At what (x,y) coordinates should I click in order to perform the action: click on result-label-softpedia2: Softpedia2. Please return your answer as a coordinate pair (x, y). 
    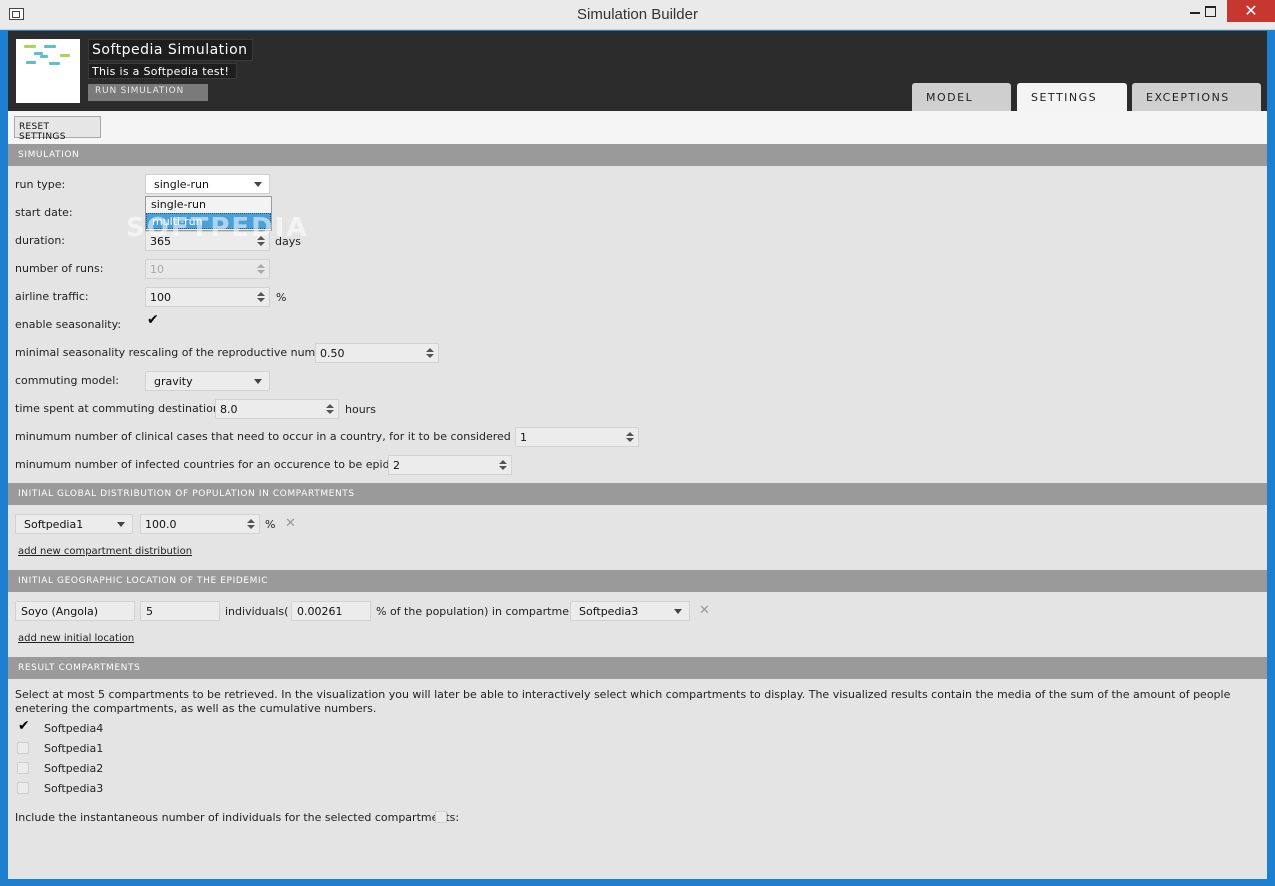
    Looking at the image, I should click on (74, 768).